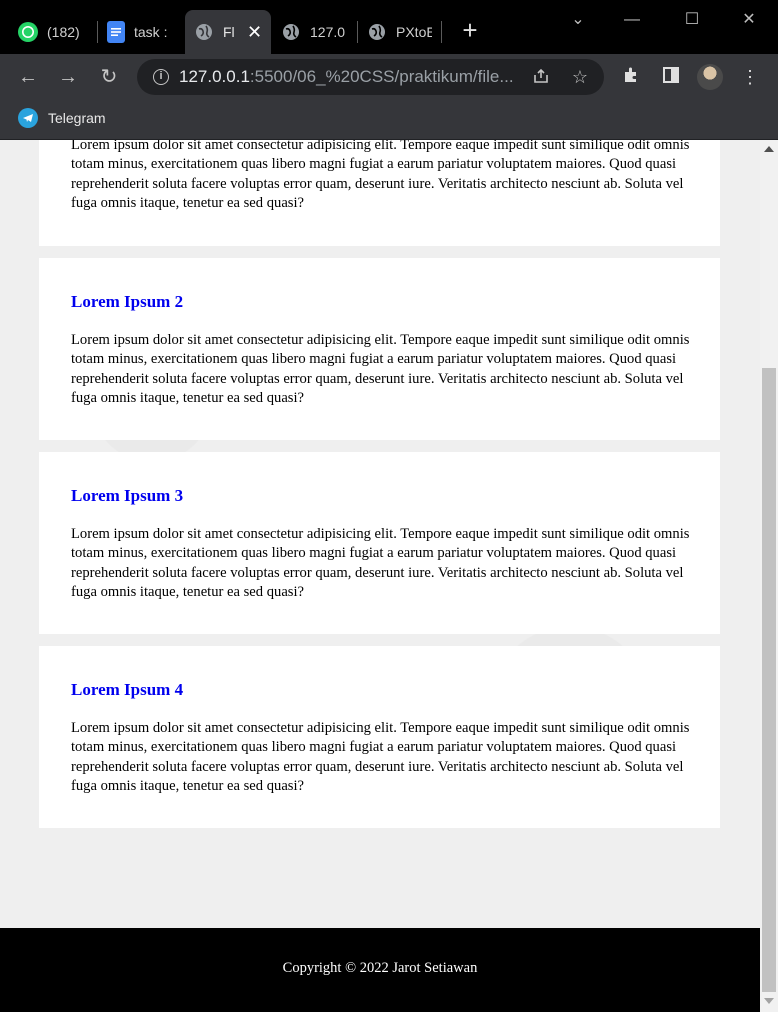 The image size is (778, 1012). I want to click on card-title: Lorem Ipsum 2, so click(127, 301).